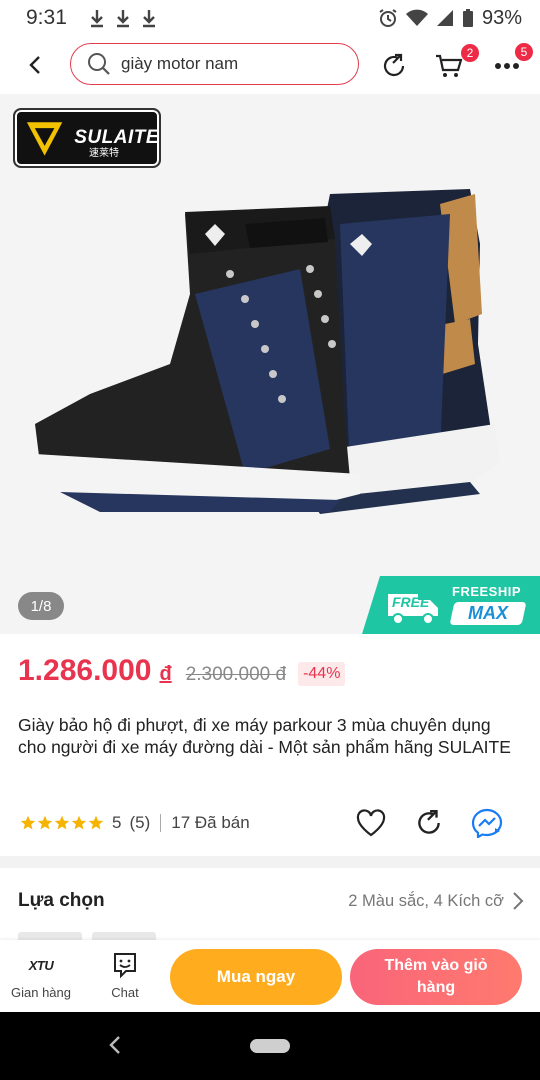 The height and width of the screenshot is (1080, 540). I want to click on sold-count: 17 Đã bán, so click(210, 822).